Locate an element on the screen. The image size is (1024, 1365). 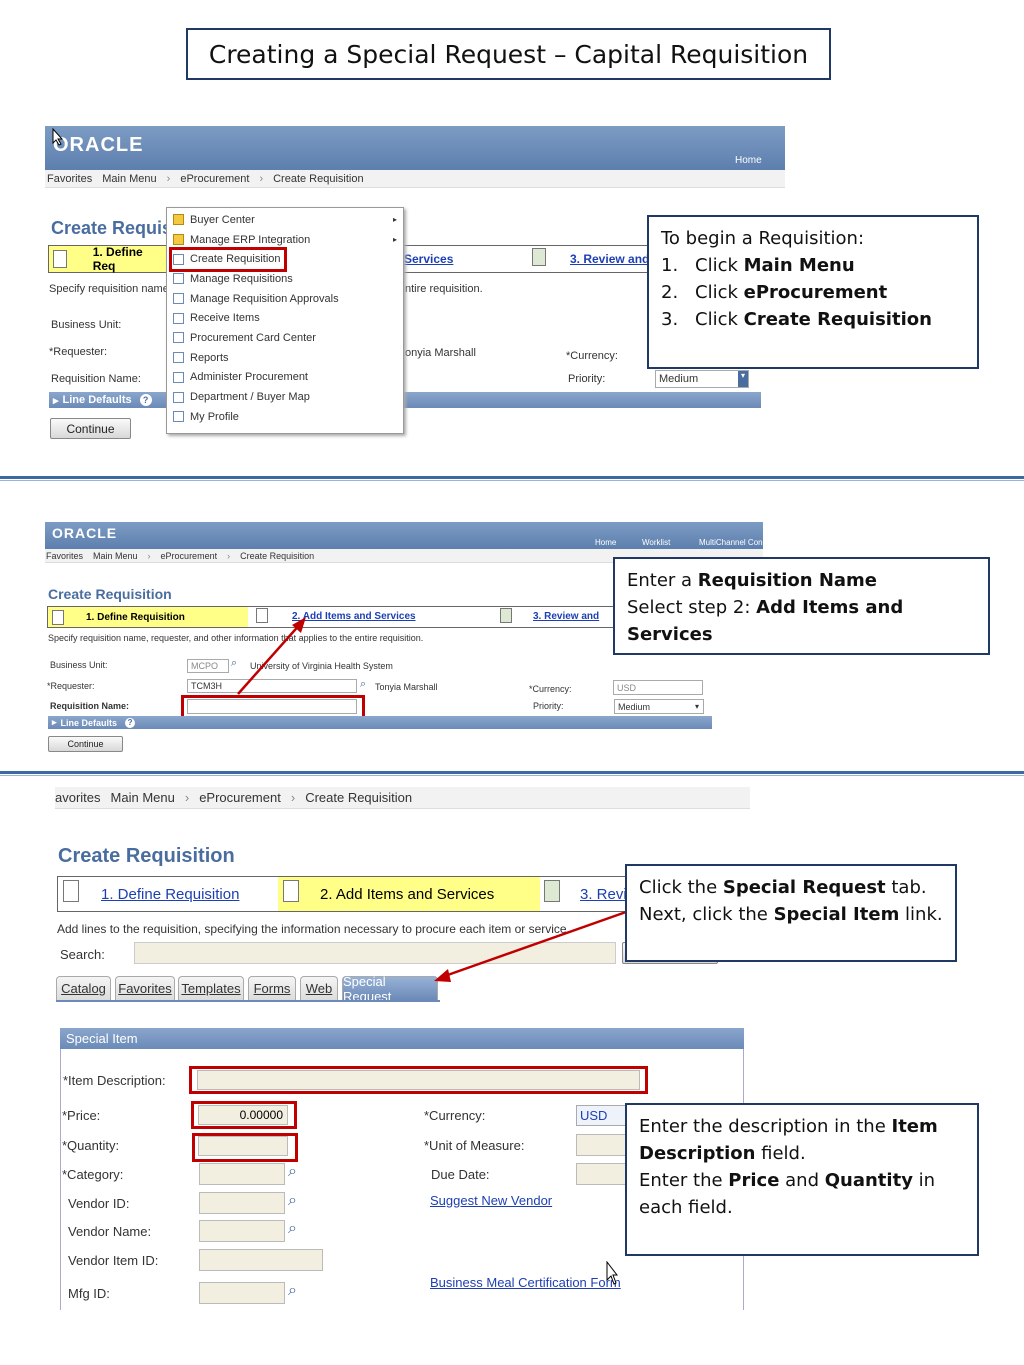
tab-forms: Forms is located at coordinates (272, 988).